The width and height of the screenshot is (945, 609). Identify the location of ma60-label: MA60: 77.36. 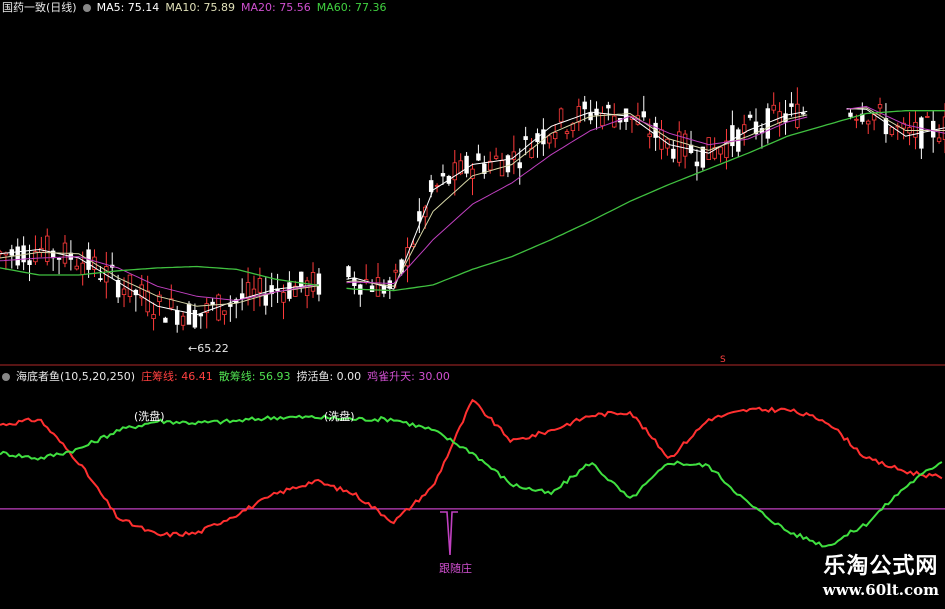
(351, 7).